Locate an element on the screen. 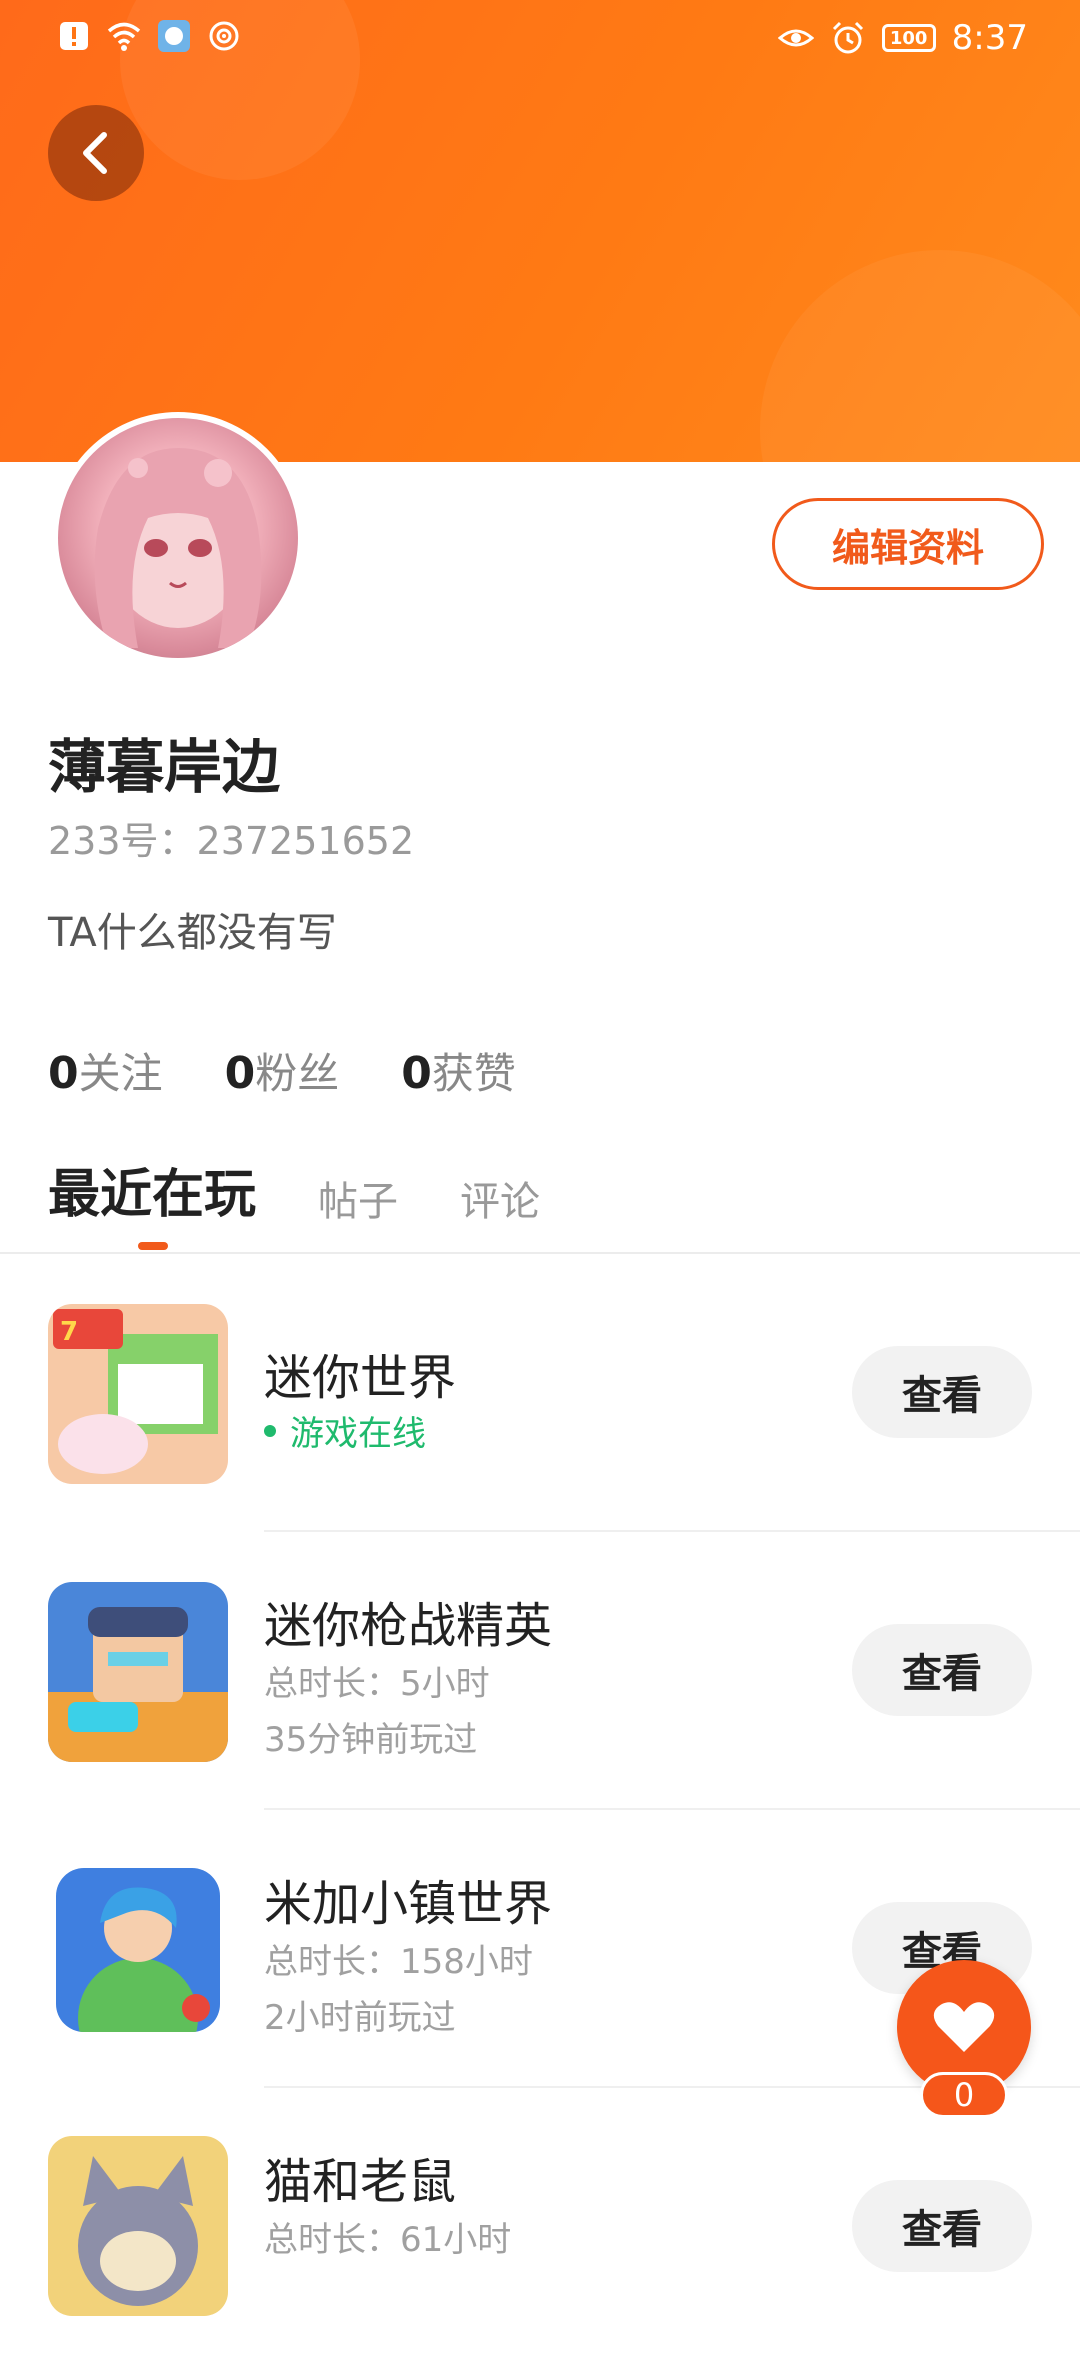  alert-icon is located at coordinates (74, 36).